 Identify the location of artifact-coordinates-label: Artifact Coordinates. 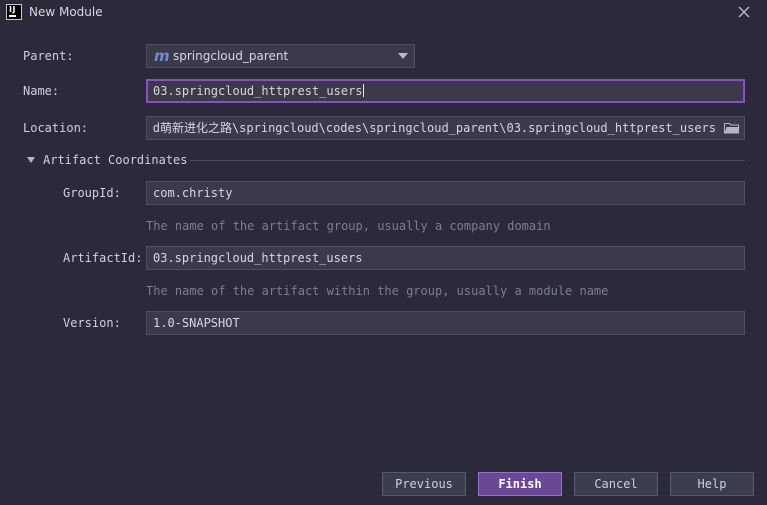
(115, 160).